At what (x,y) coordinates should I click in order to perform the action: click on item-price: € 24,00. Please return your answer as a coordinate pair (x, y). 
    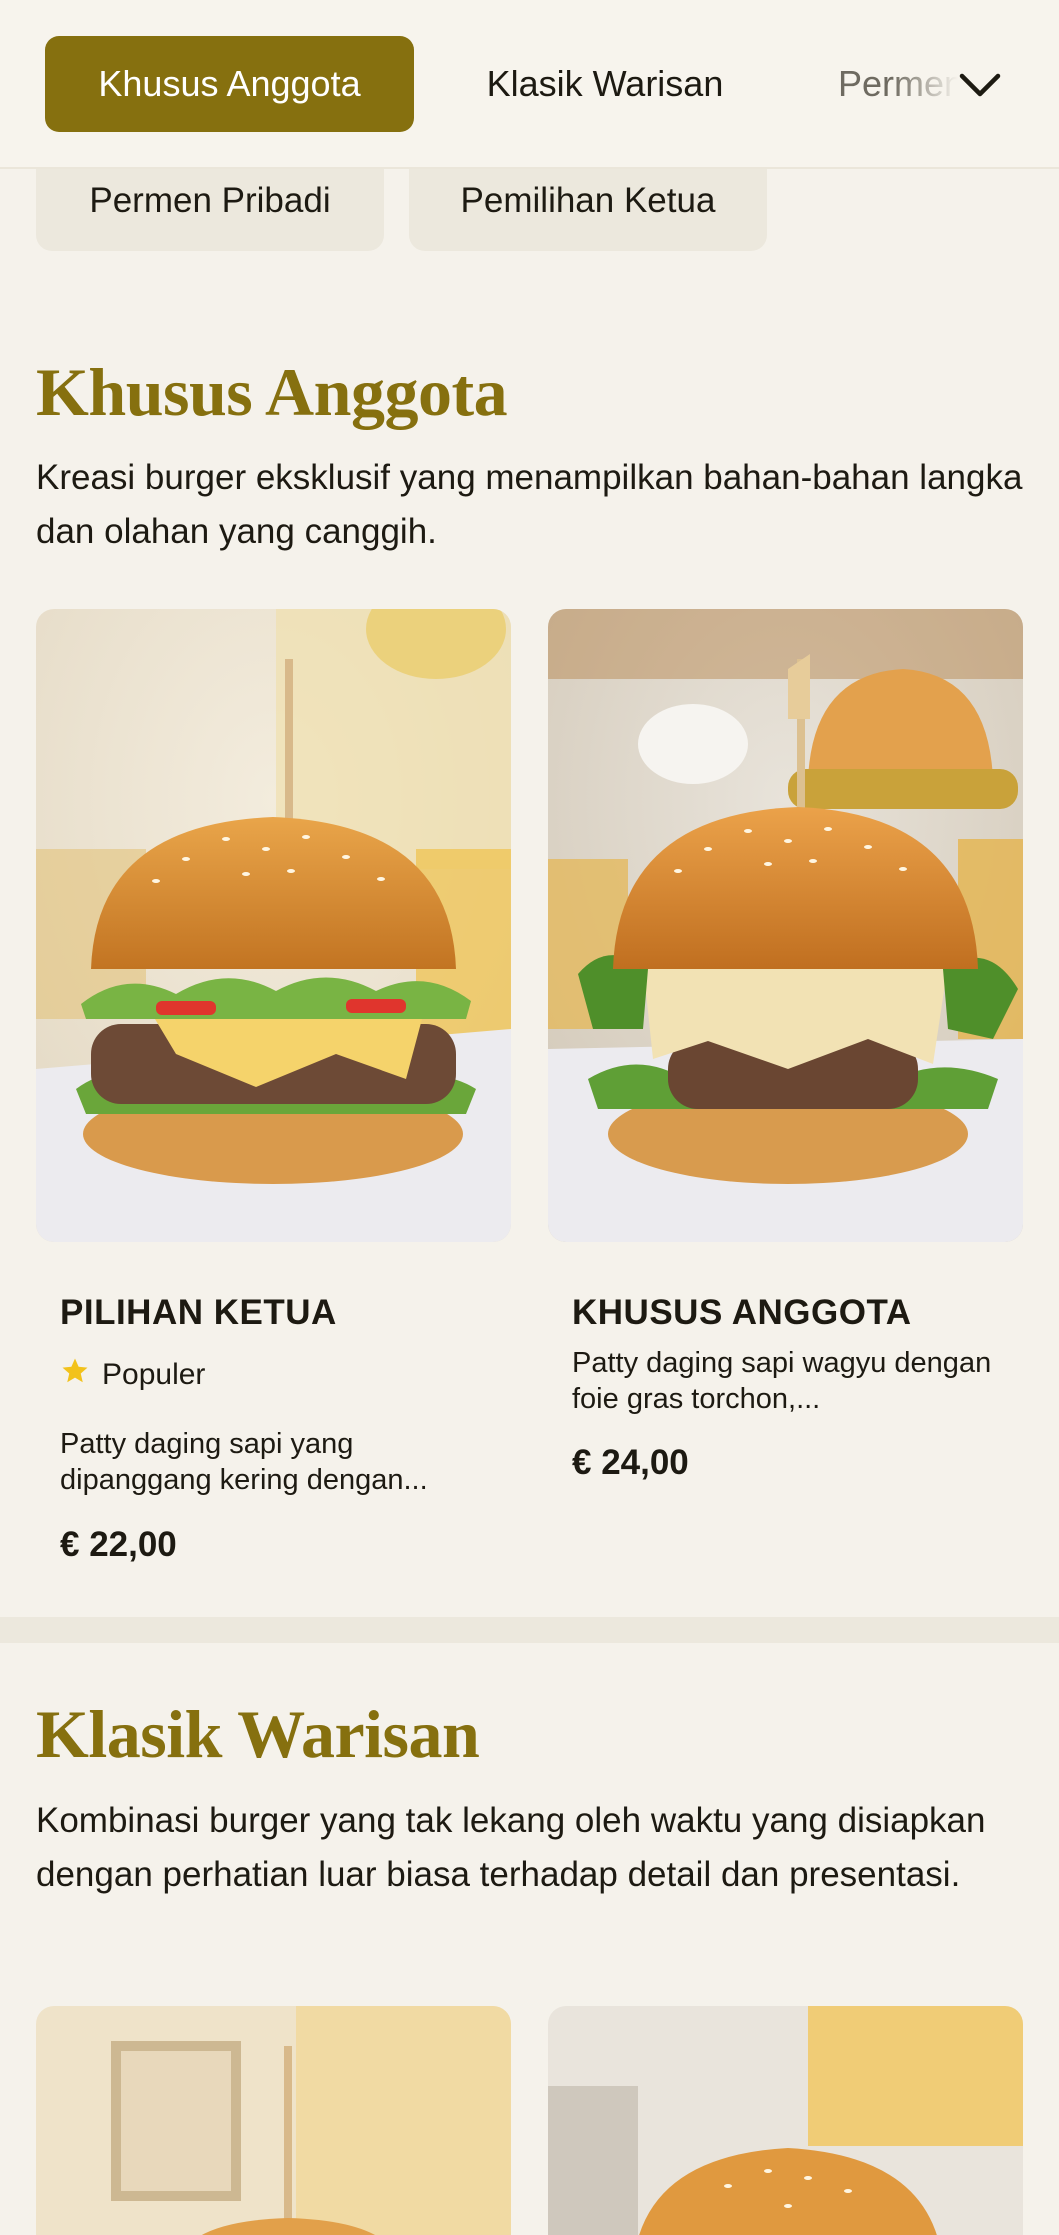
    Looking at the image, I should click on (630, 1462).